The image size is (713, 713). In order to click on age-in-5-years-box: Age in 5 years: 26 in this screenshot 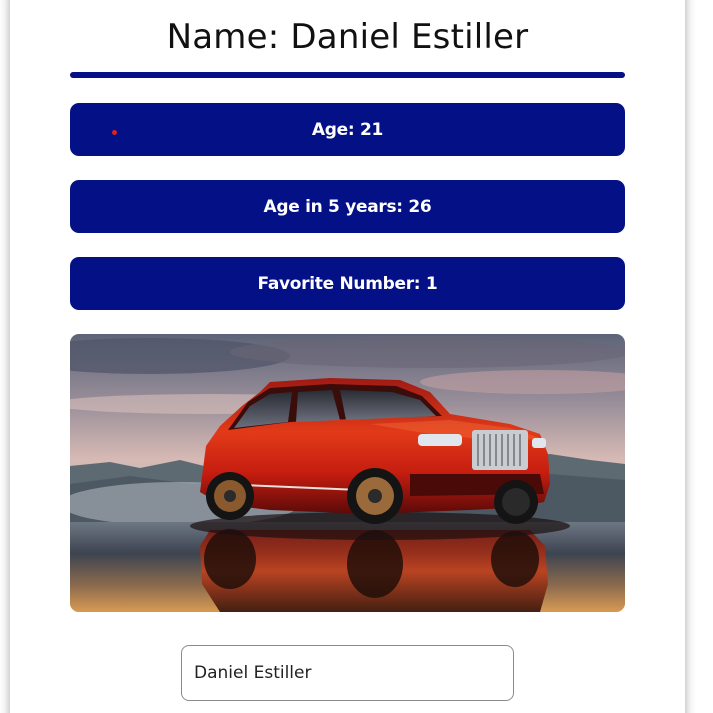, I will do `click(347, 206)`.